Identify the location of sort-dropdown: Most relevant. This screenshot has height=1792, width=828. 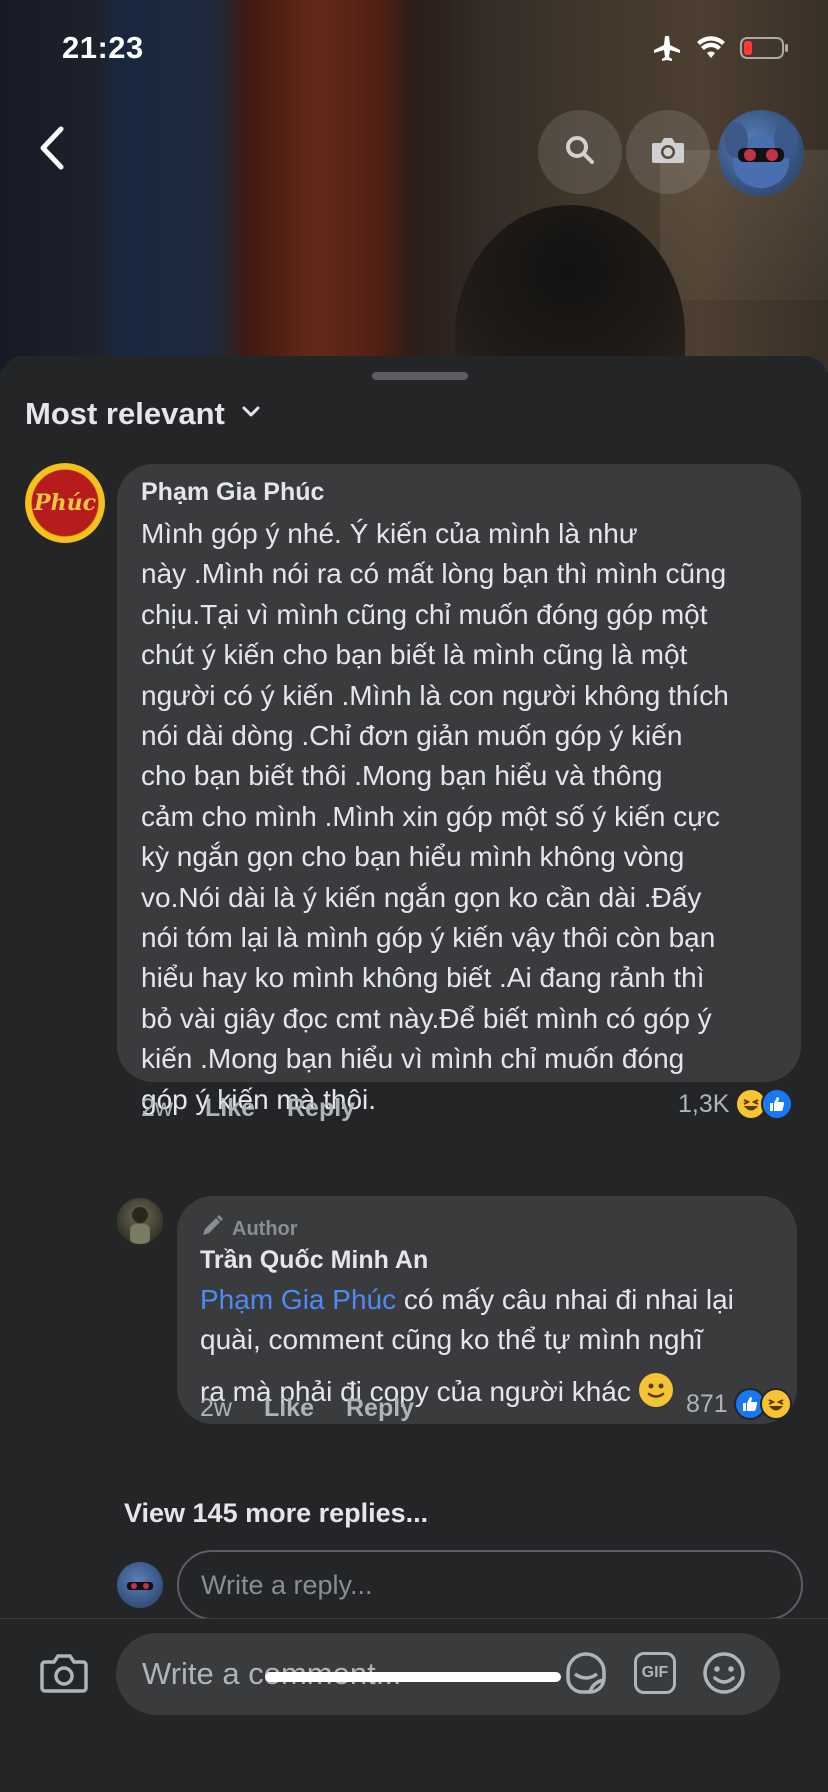
(143, 414).